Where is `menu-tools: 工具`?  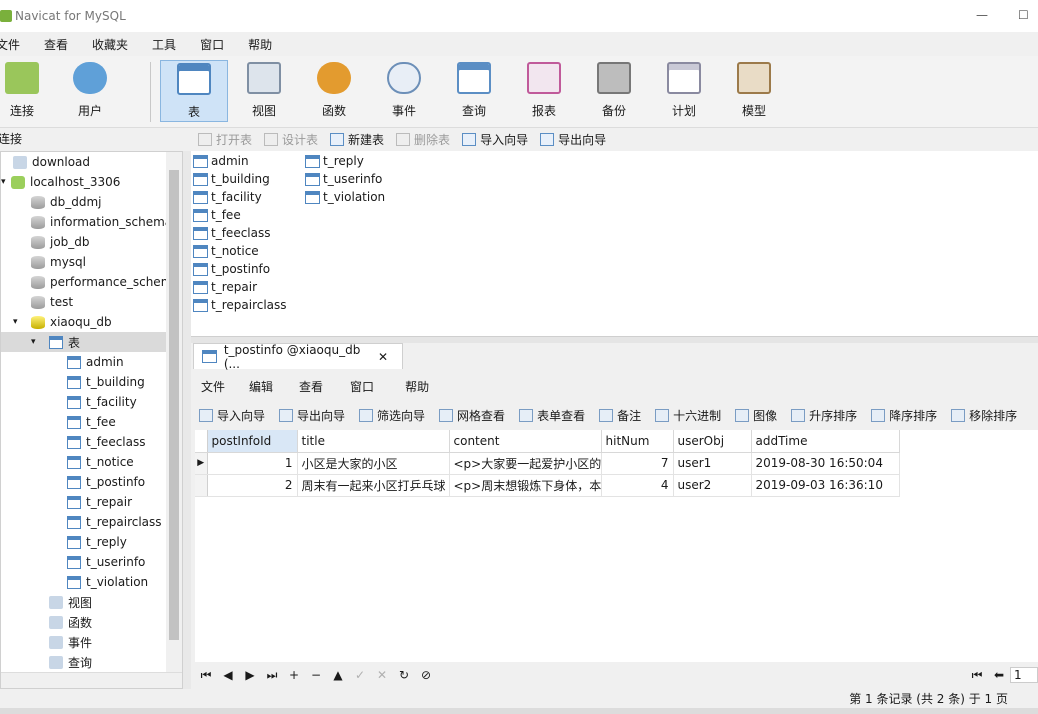 menu-tools: 工具 is located at coordinates (164, 44).